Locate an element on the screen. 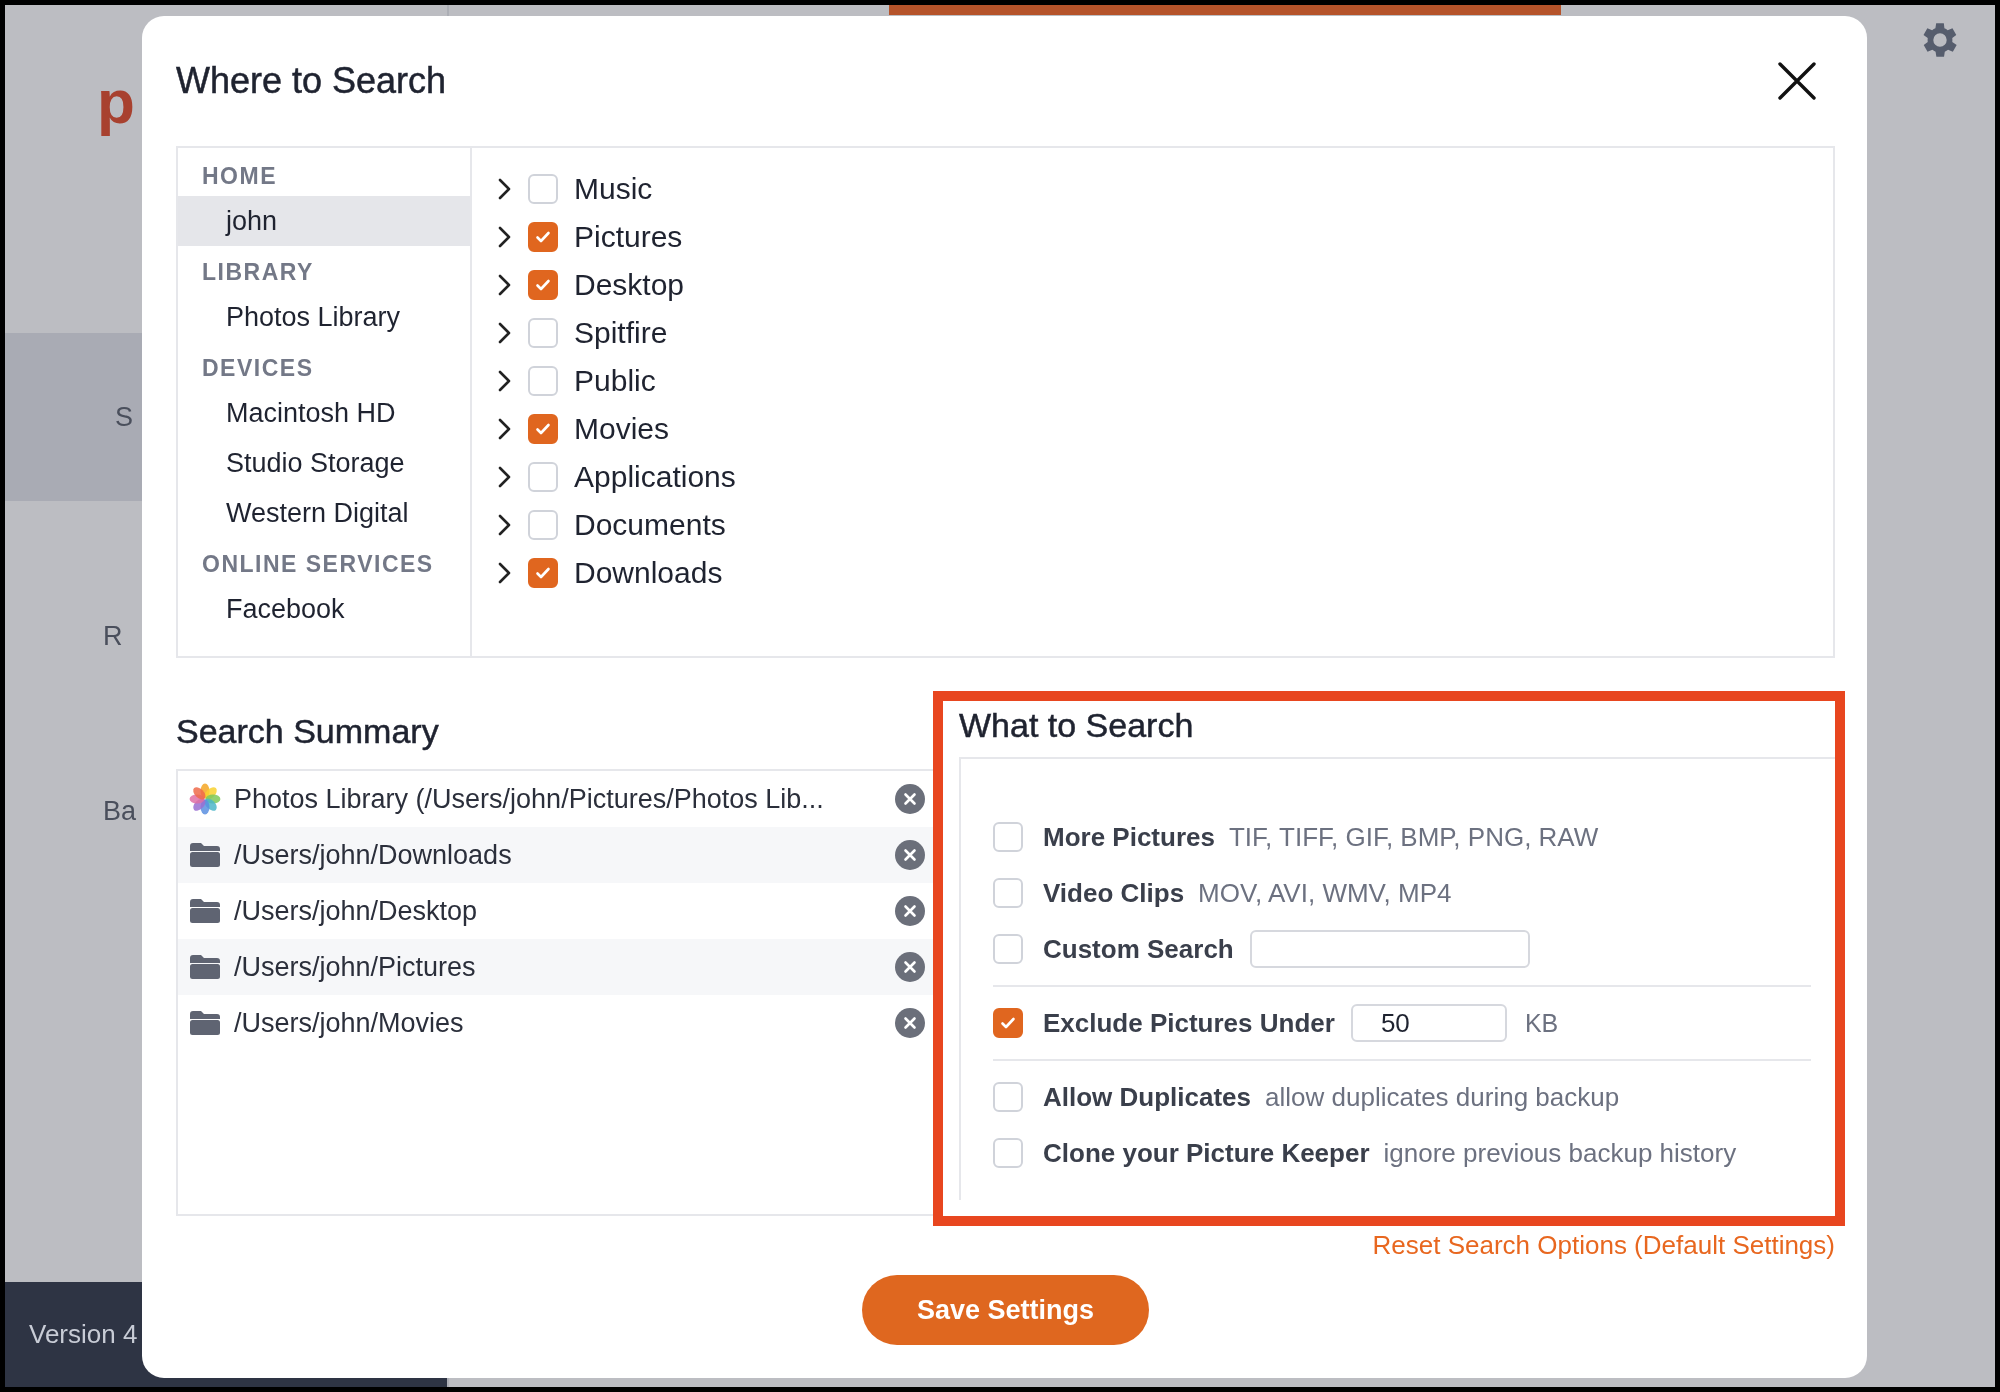 Image resolution: width=2000 pixels, height=1392 pixels. option-label: Allow Duplicates is located at coordinates (1147, 1097).